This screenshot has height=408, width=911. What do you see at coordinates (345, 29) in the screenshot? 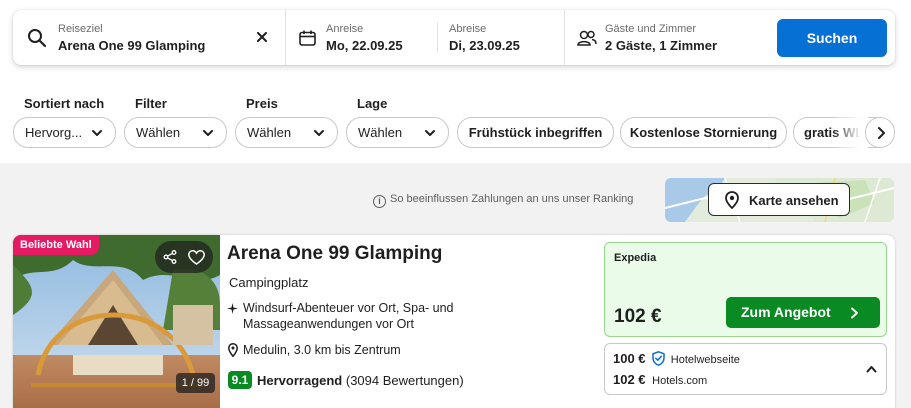
I see `checkin-label: Anreise` at bounding box center [345, 29].